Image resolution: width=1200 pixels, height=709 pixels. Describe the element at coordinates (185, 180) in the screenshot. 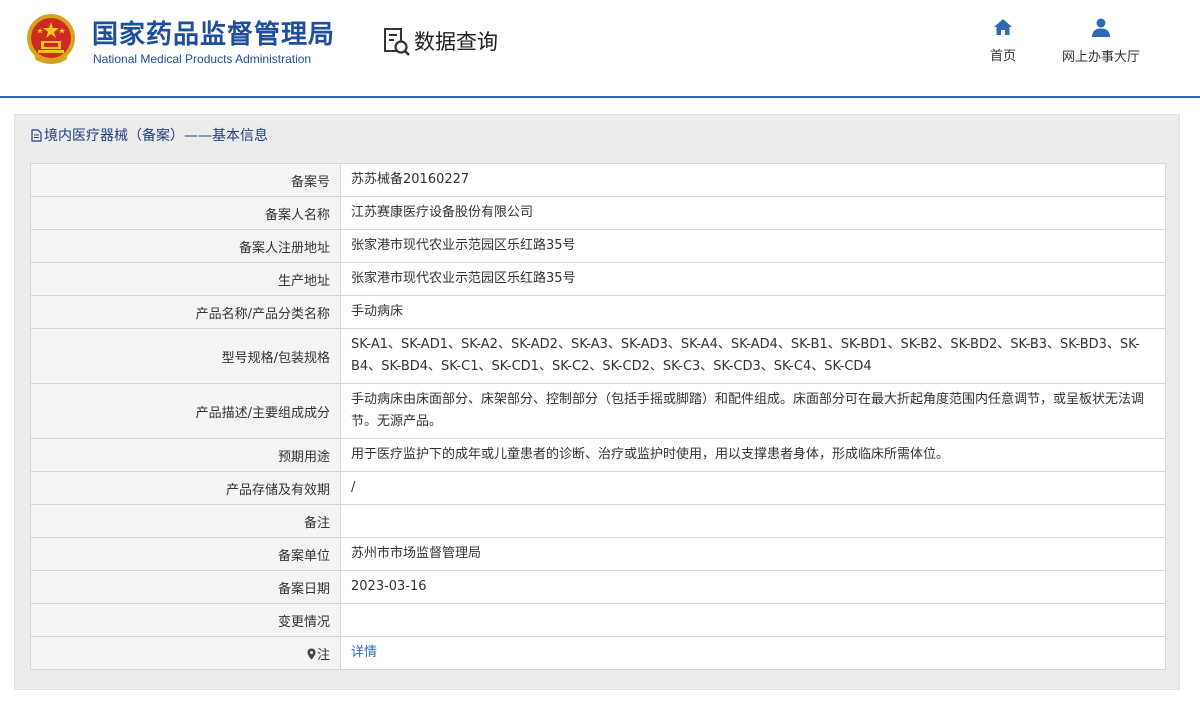

I see `row-label: 备案号` at that location.